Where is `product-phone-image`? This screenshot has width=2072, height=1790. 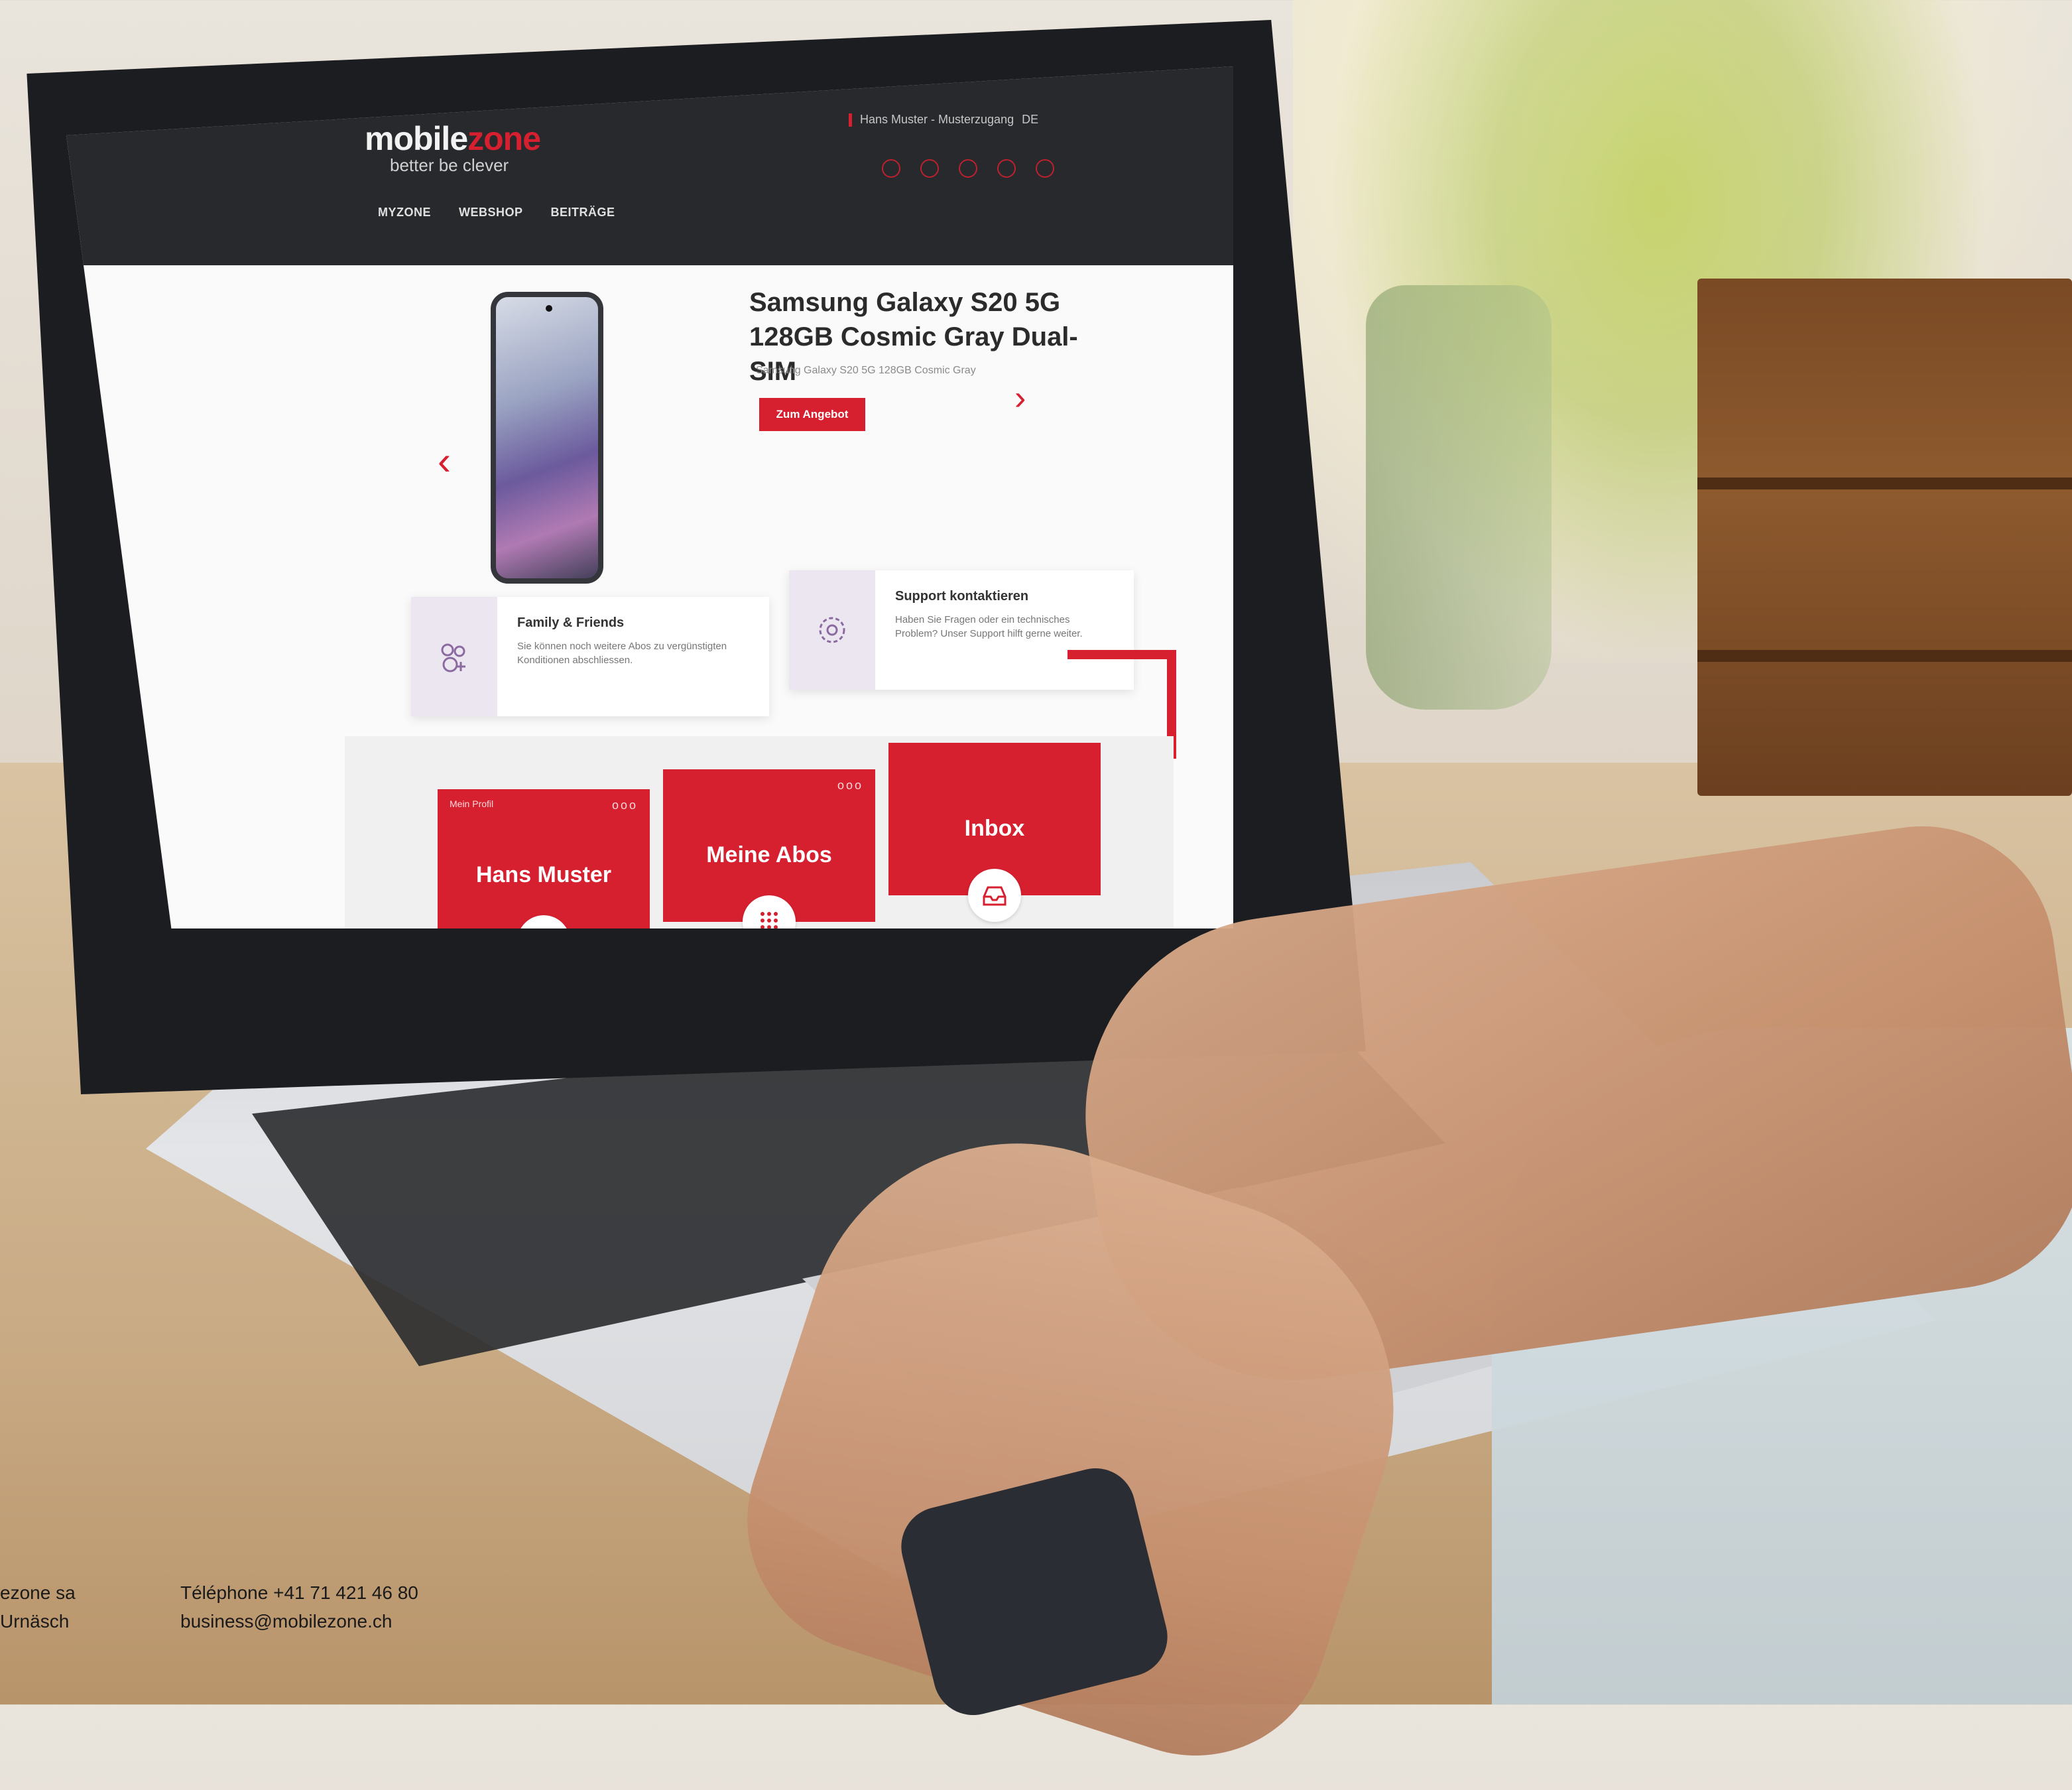
product-phone-image is located at coordinates (547, 438).